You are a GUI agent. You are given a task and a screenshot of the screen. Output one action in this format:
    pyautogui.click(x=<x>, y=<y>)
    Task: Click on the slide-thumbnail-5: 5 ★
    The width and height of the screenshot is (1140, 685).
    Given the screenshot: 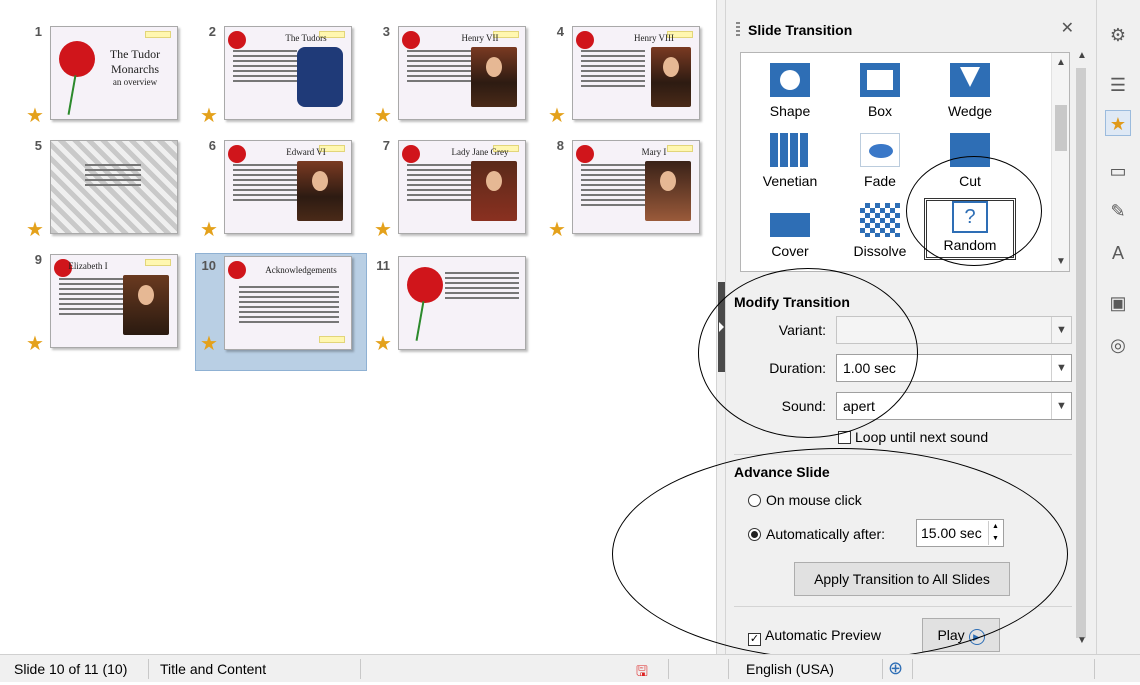 What is the action you would take?
    pyautogui.click(x=111, y=192)
    